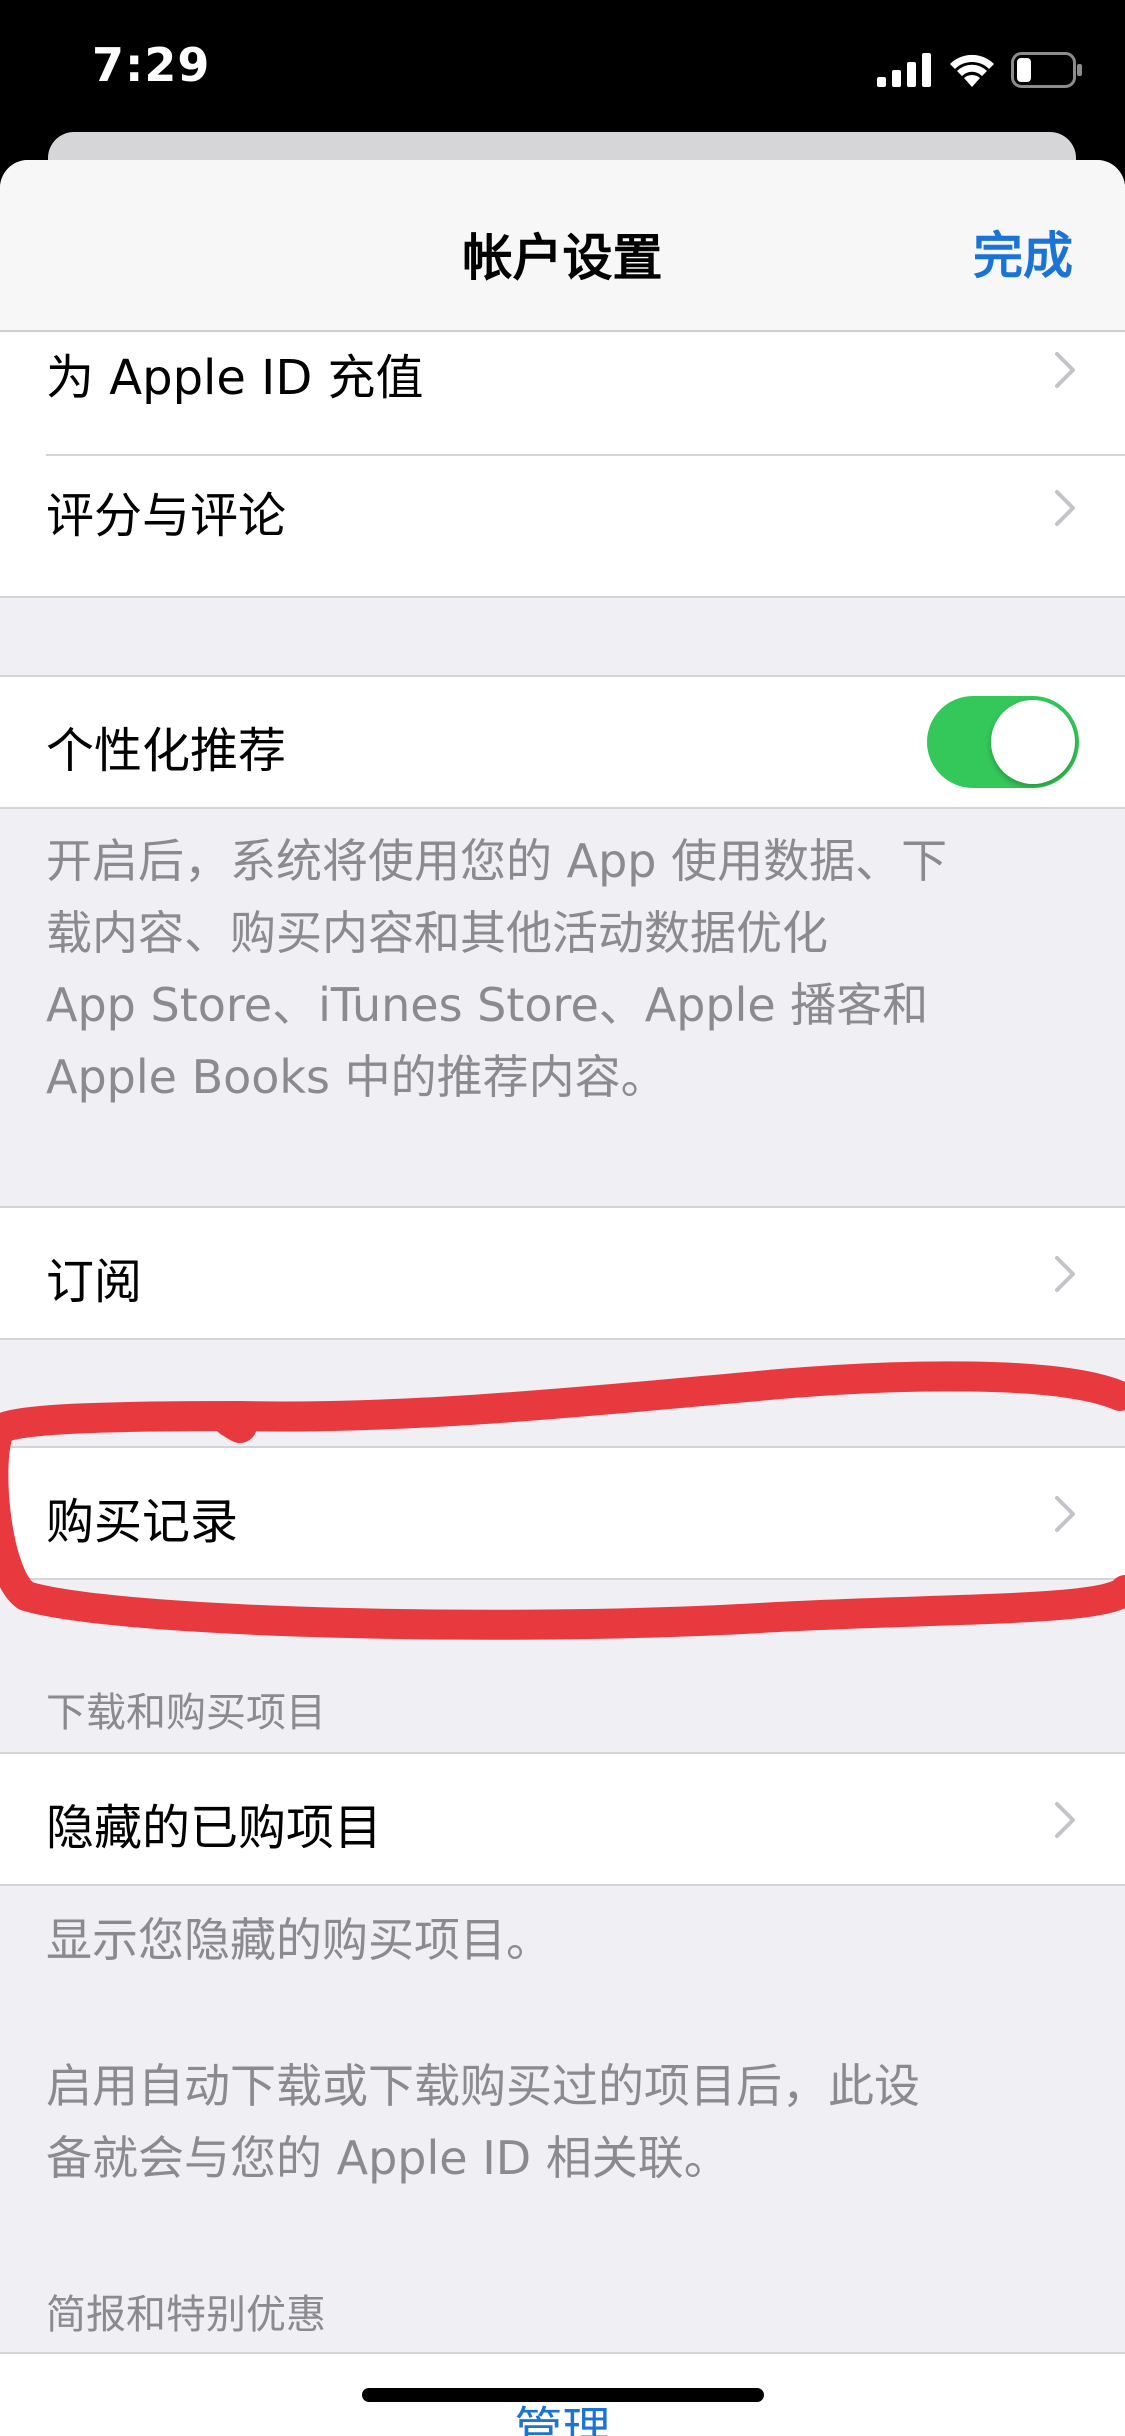 This screenshot has height=2436, width=1125. Describe the element at coordinates (562, 1819) in the screenshot. I see `row-hidden-purchases: 隐藏的已购项目` at that location.